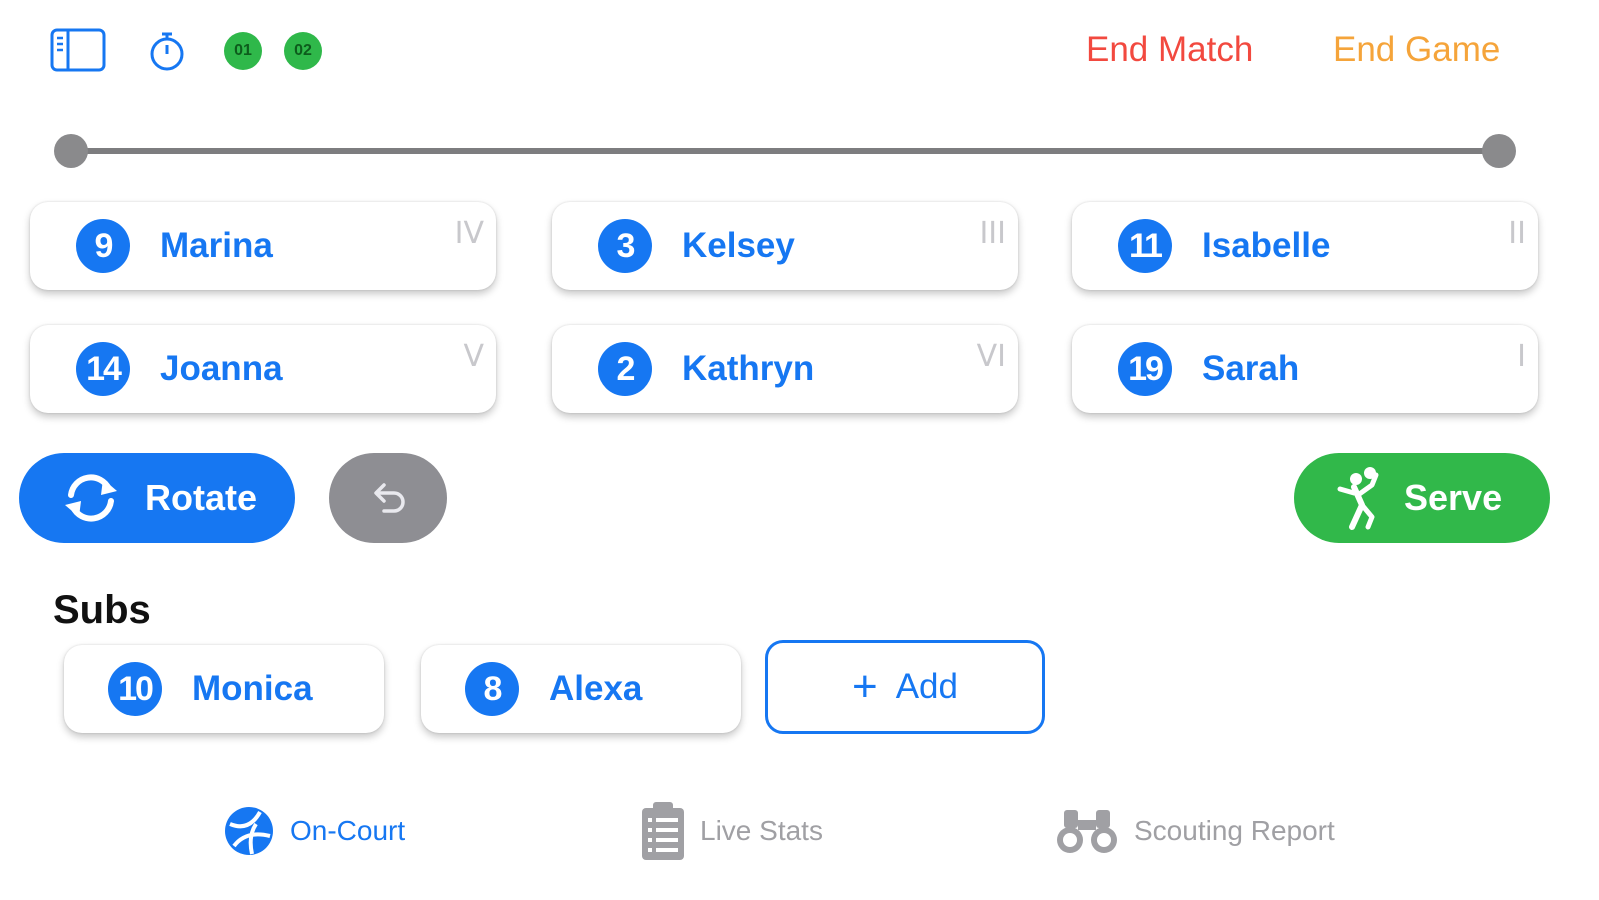 The width and height of the screenshot is (1599, 900). Describe the element at coordinates (1251, 368) in the screenshot. I see `player-name: Sarah` at that location.